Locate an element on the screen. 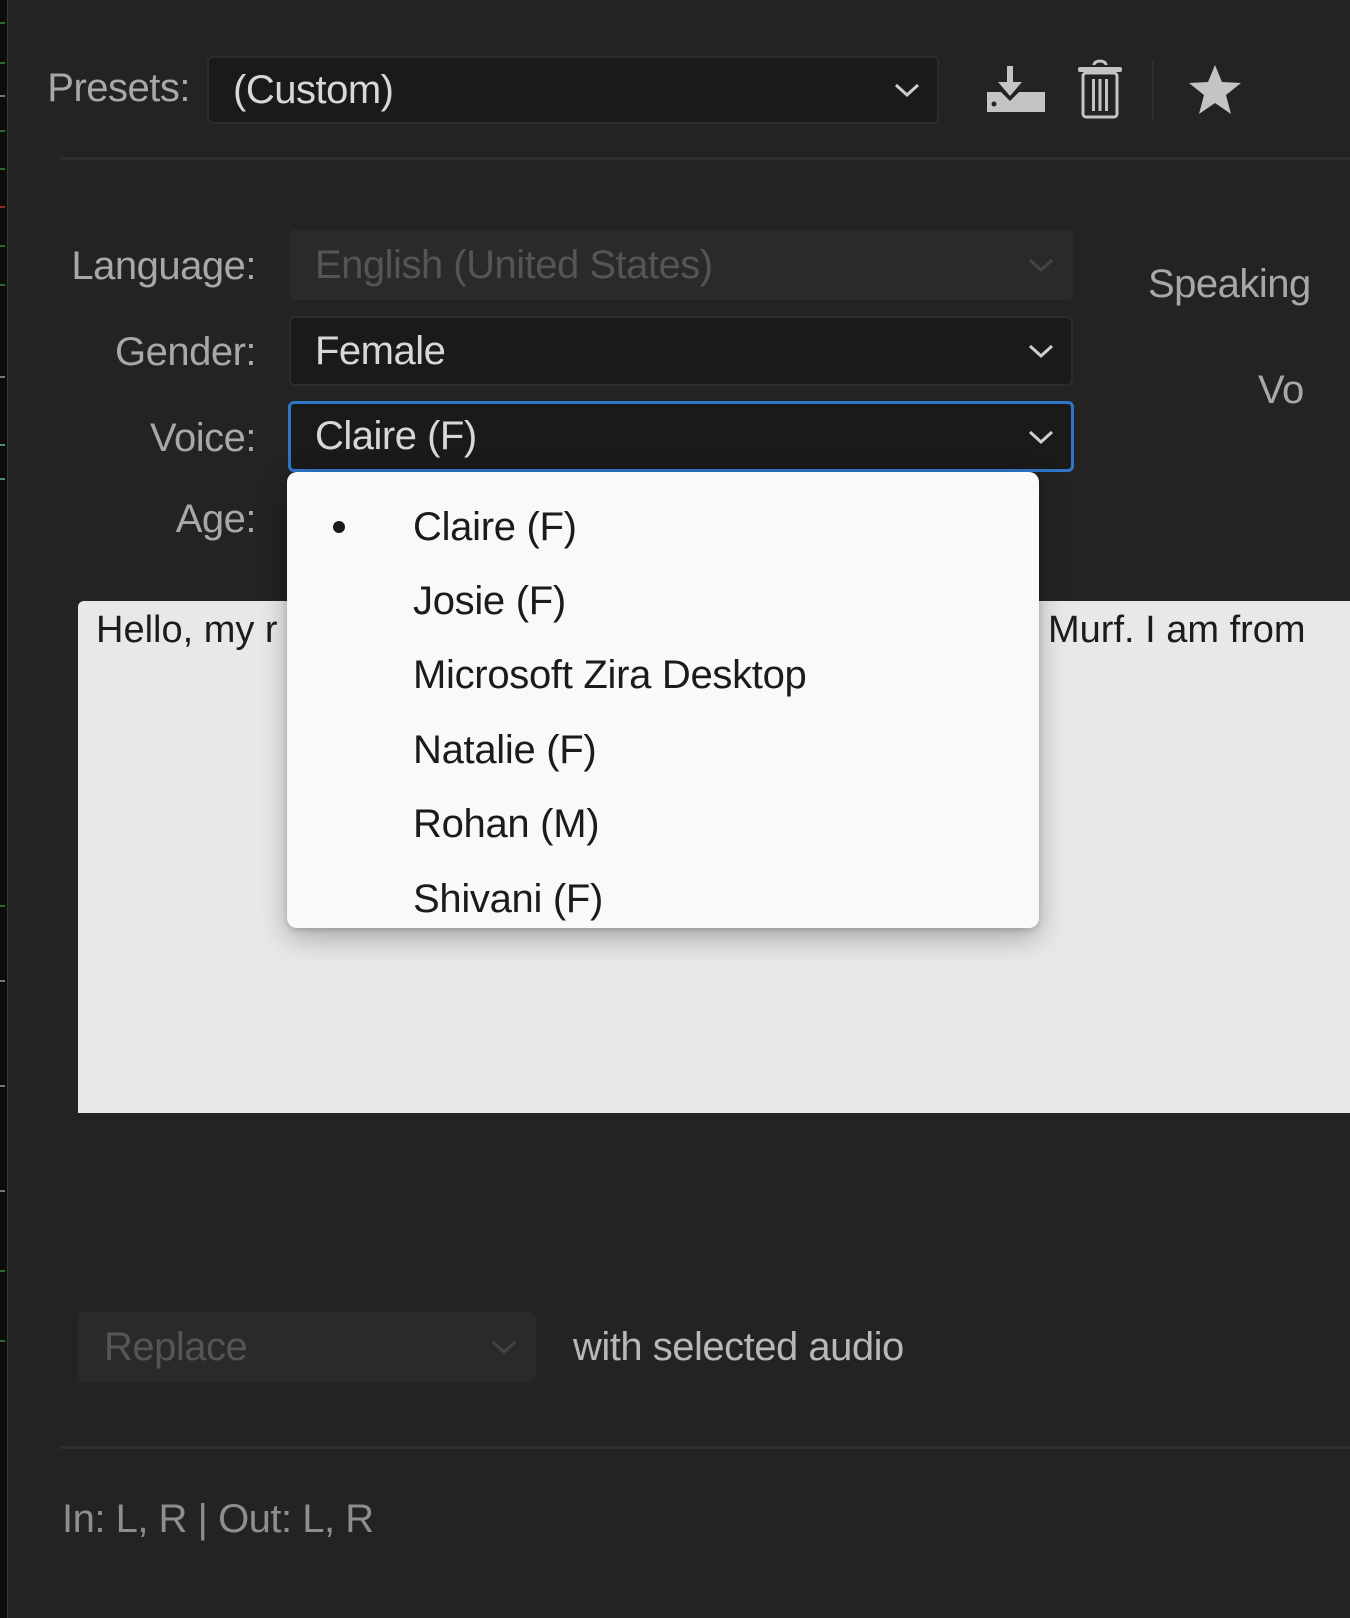 The image size is (1350, 1618). output-mode-suffix: with selected audio is located at coordinates (738, 1347).